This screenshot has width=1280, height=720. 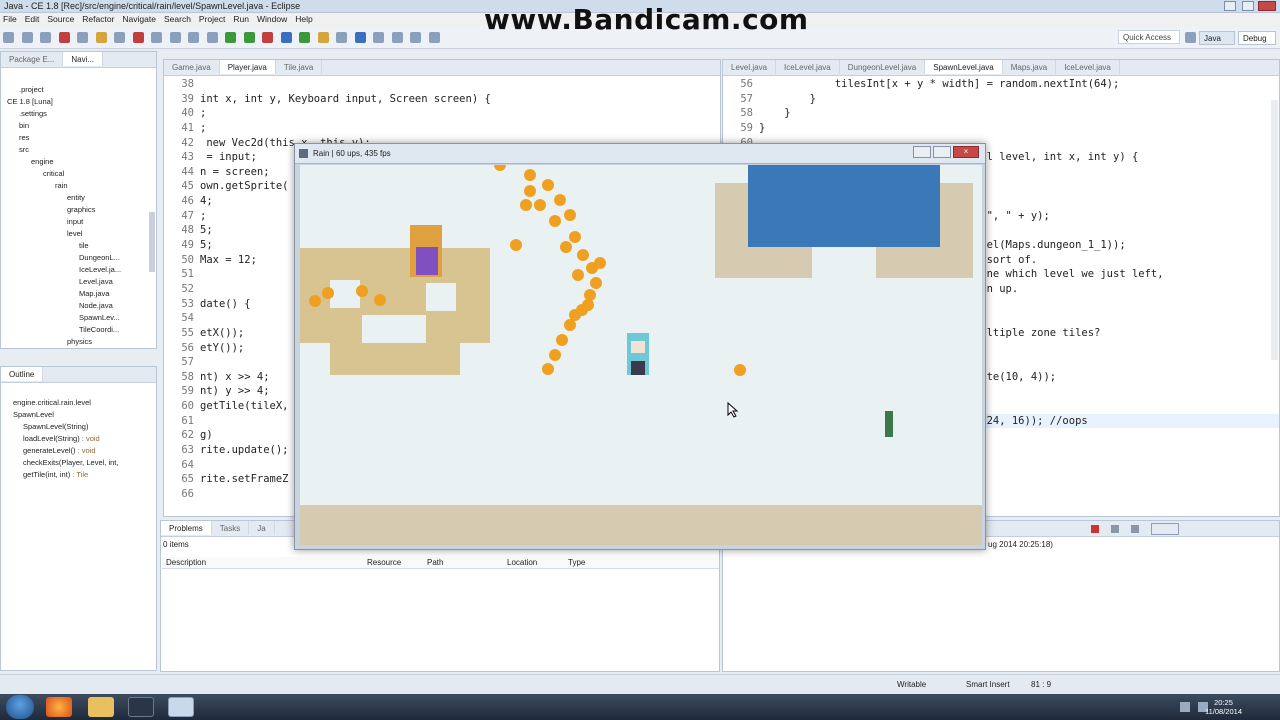 What do you see at coordinates (101, 37) in the screenshot?
I see `resume-icon` at bounding box center [101, 37].